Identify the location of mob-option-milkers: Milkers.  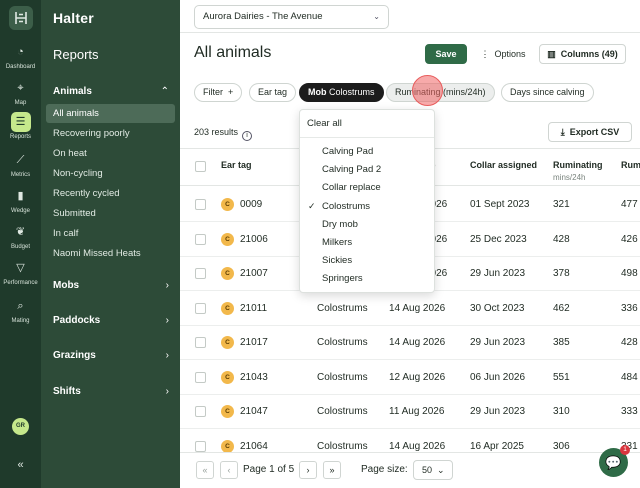
(337, 242).